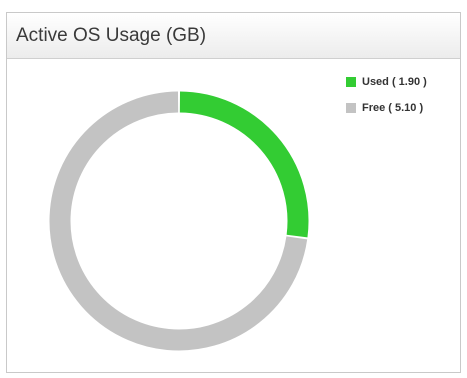 The image size is (467, 378). Describe the element at coordinates (351, 108) in the screenshot. I see `legend-swatch-free` at that location.